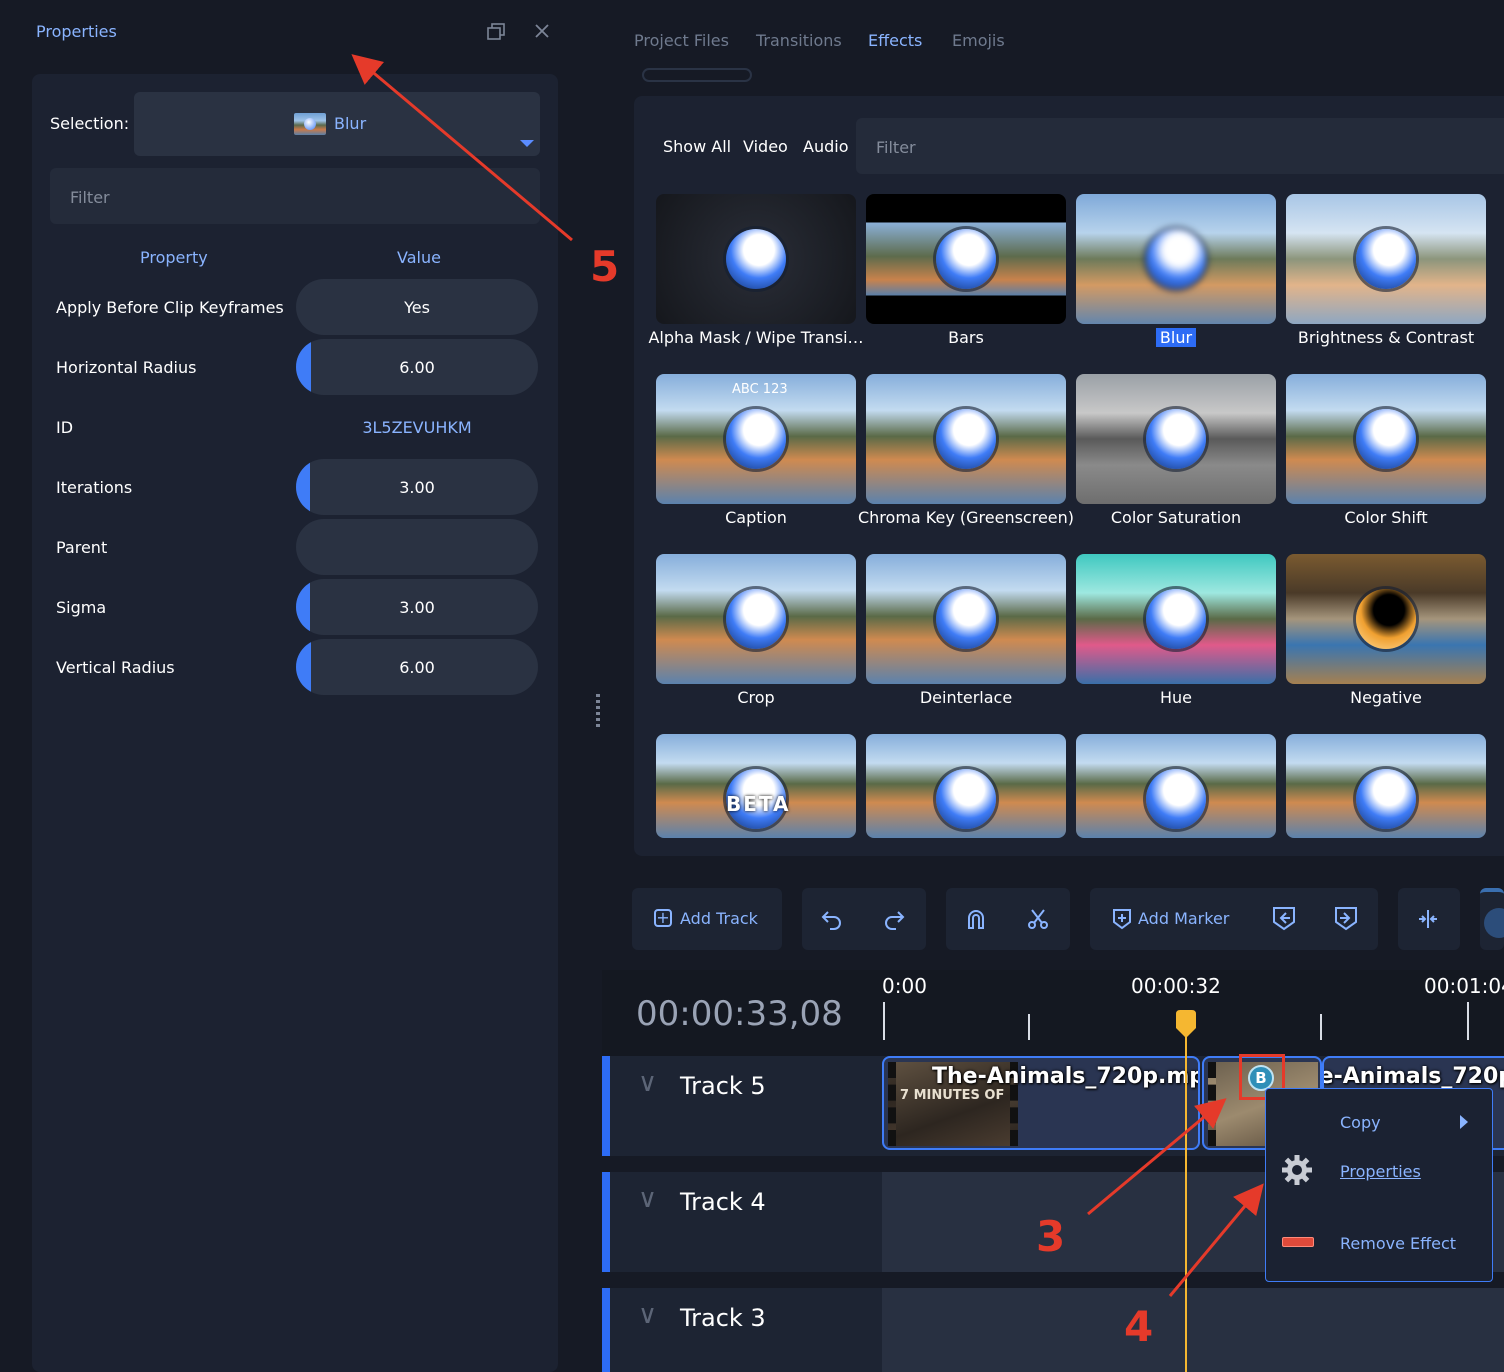  What do you see at coordinates (1122, 919) in the screenshot?
I see `marker-plus-icon` at bounding box center [1122, 919].